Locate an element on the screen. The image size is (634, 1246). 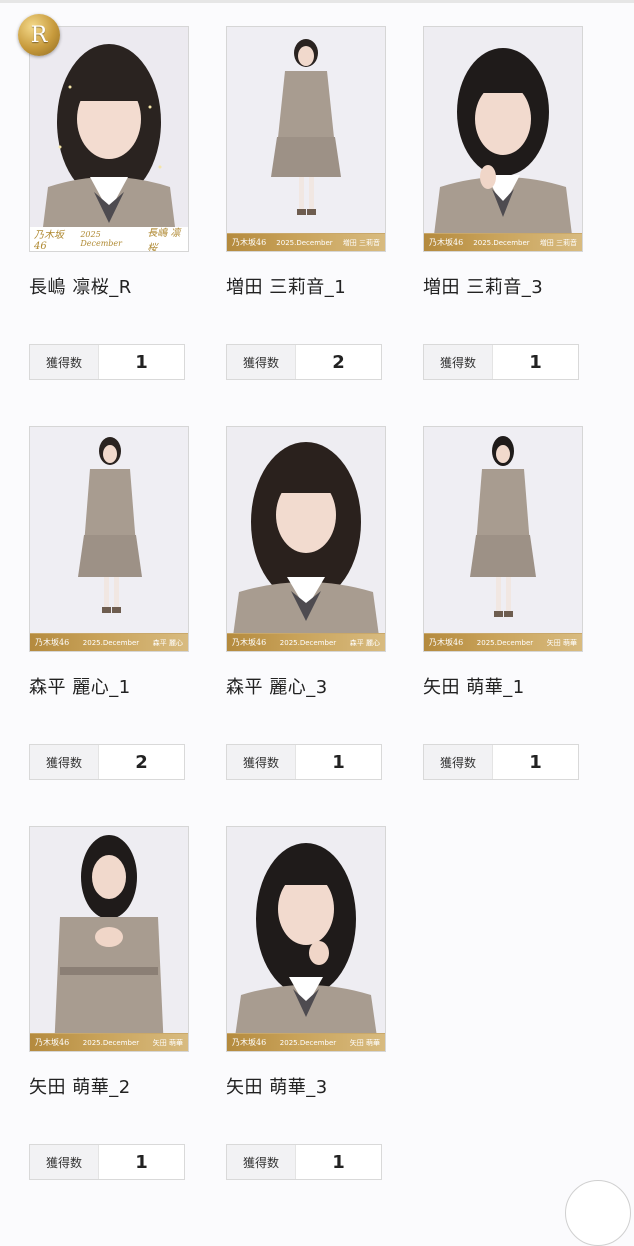
card-title: 矢田 萌華_2 is located at coordinates (80, 1087).